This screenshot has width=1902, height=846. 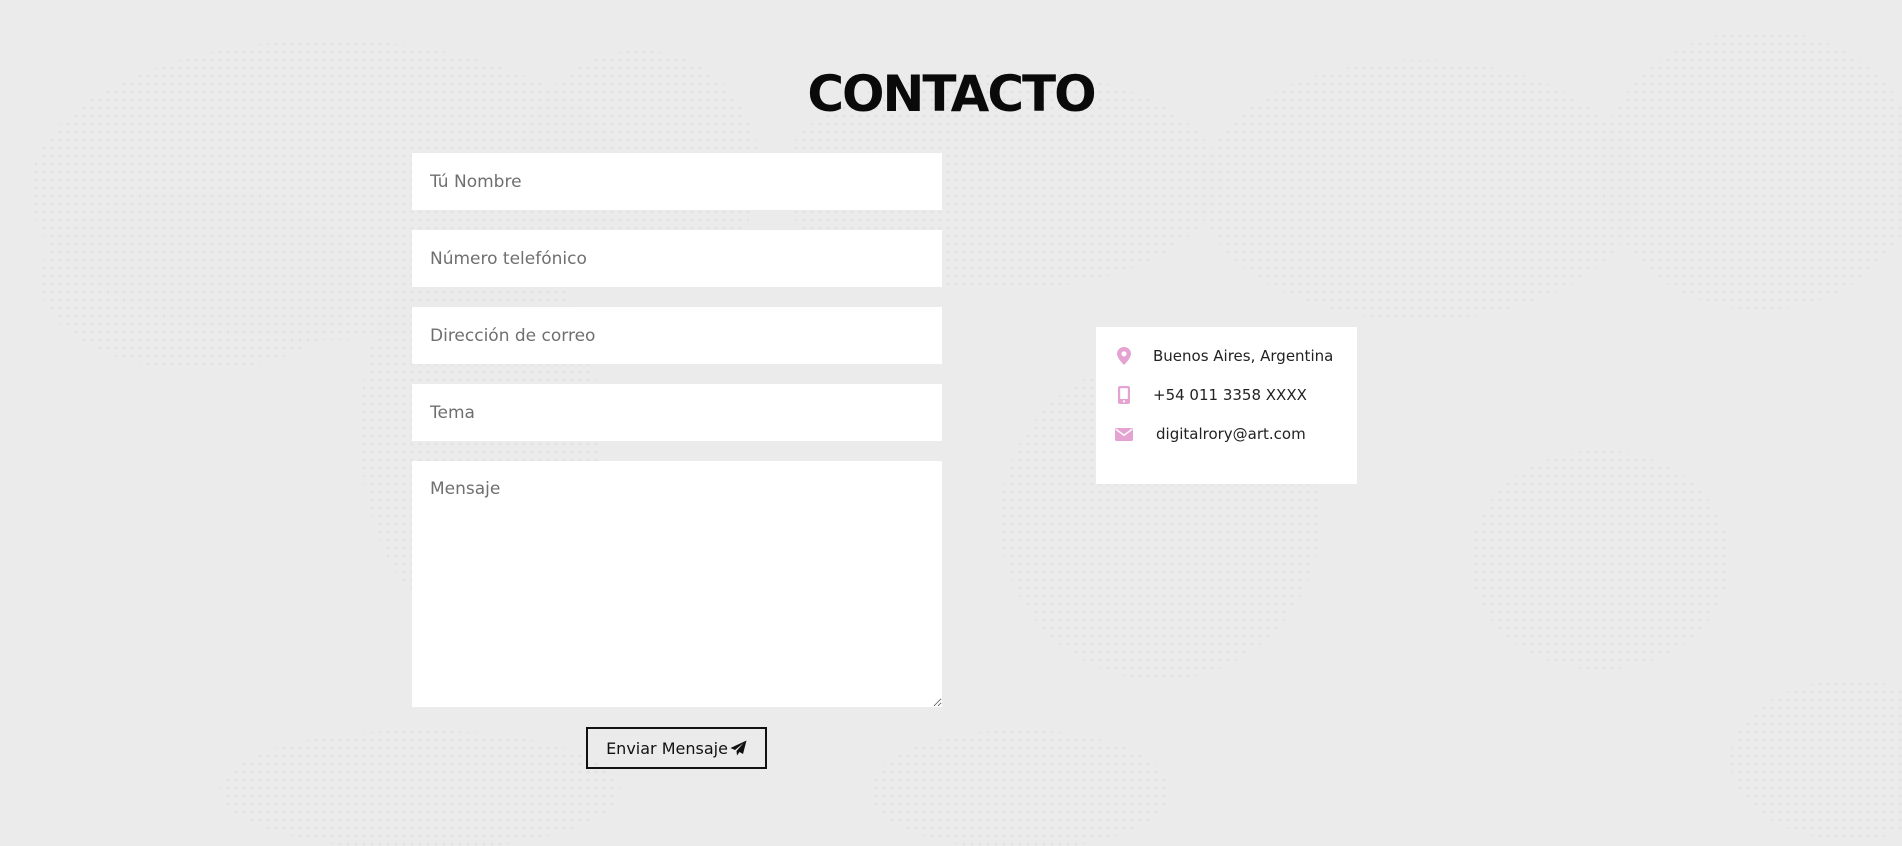 I want to click on contact-location-row: Buenos Aires, Argentina, so click(x=1222, y=356).